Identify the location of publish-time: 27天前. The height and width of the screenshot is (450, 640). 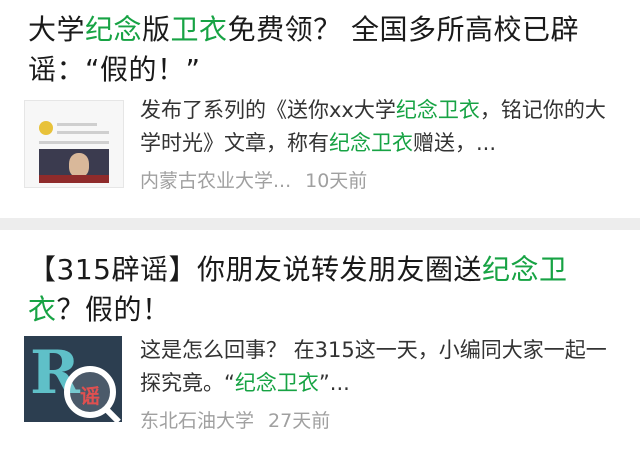
(299, 421).